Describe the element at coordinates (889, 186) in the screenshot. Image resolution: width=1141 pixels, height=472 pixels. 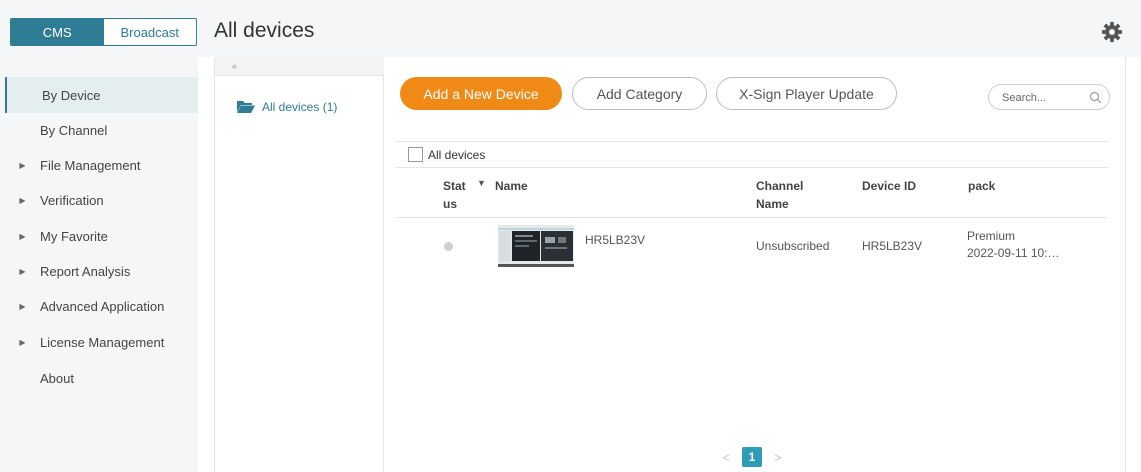
I see `column-header-device-id: Device ID` at that location.